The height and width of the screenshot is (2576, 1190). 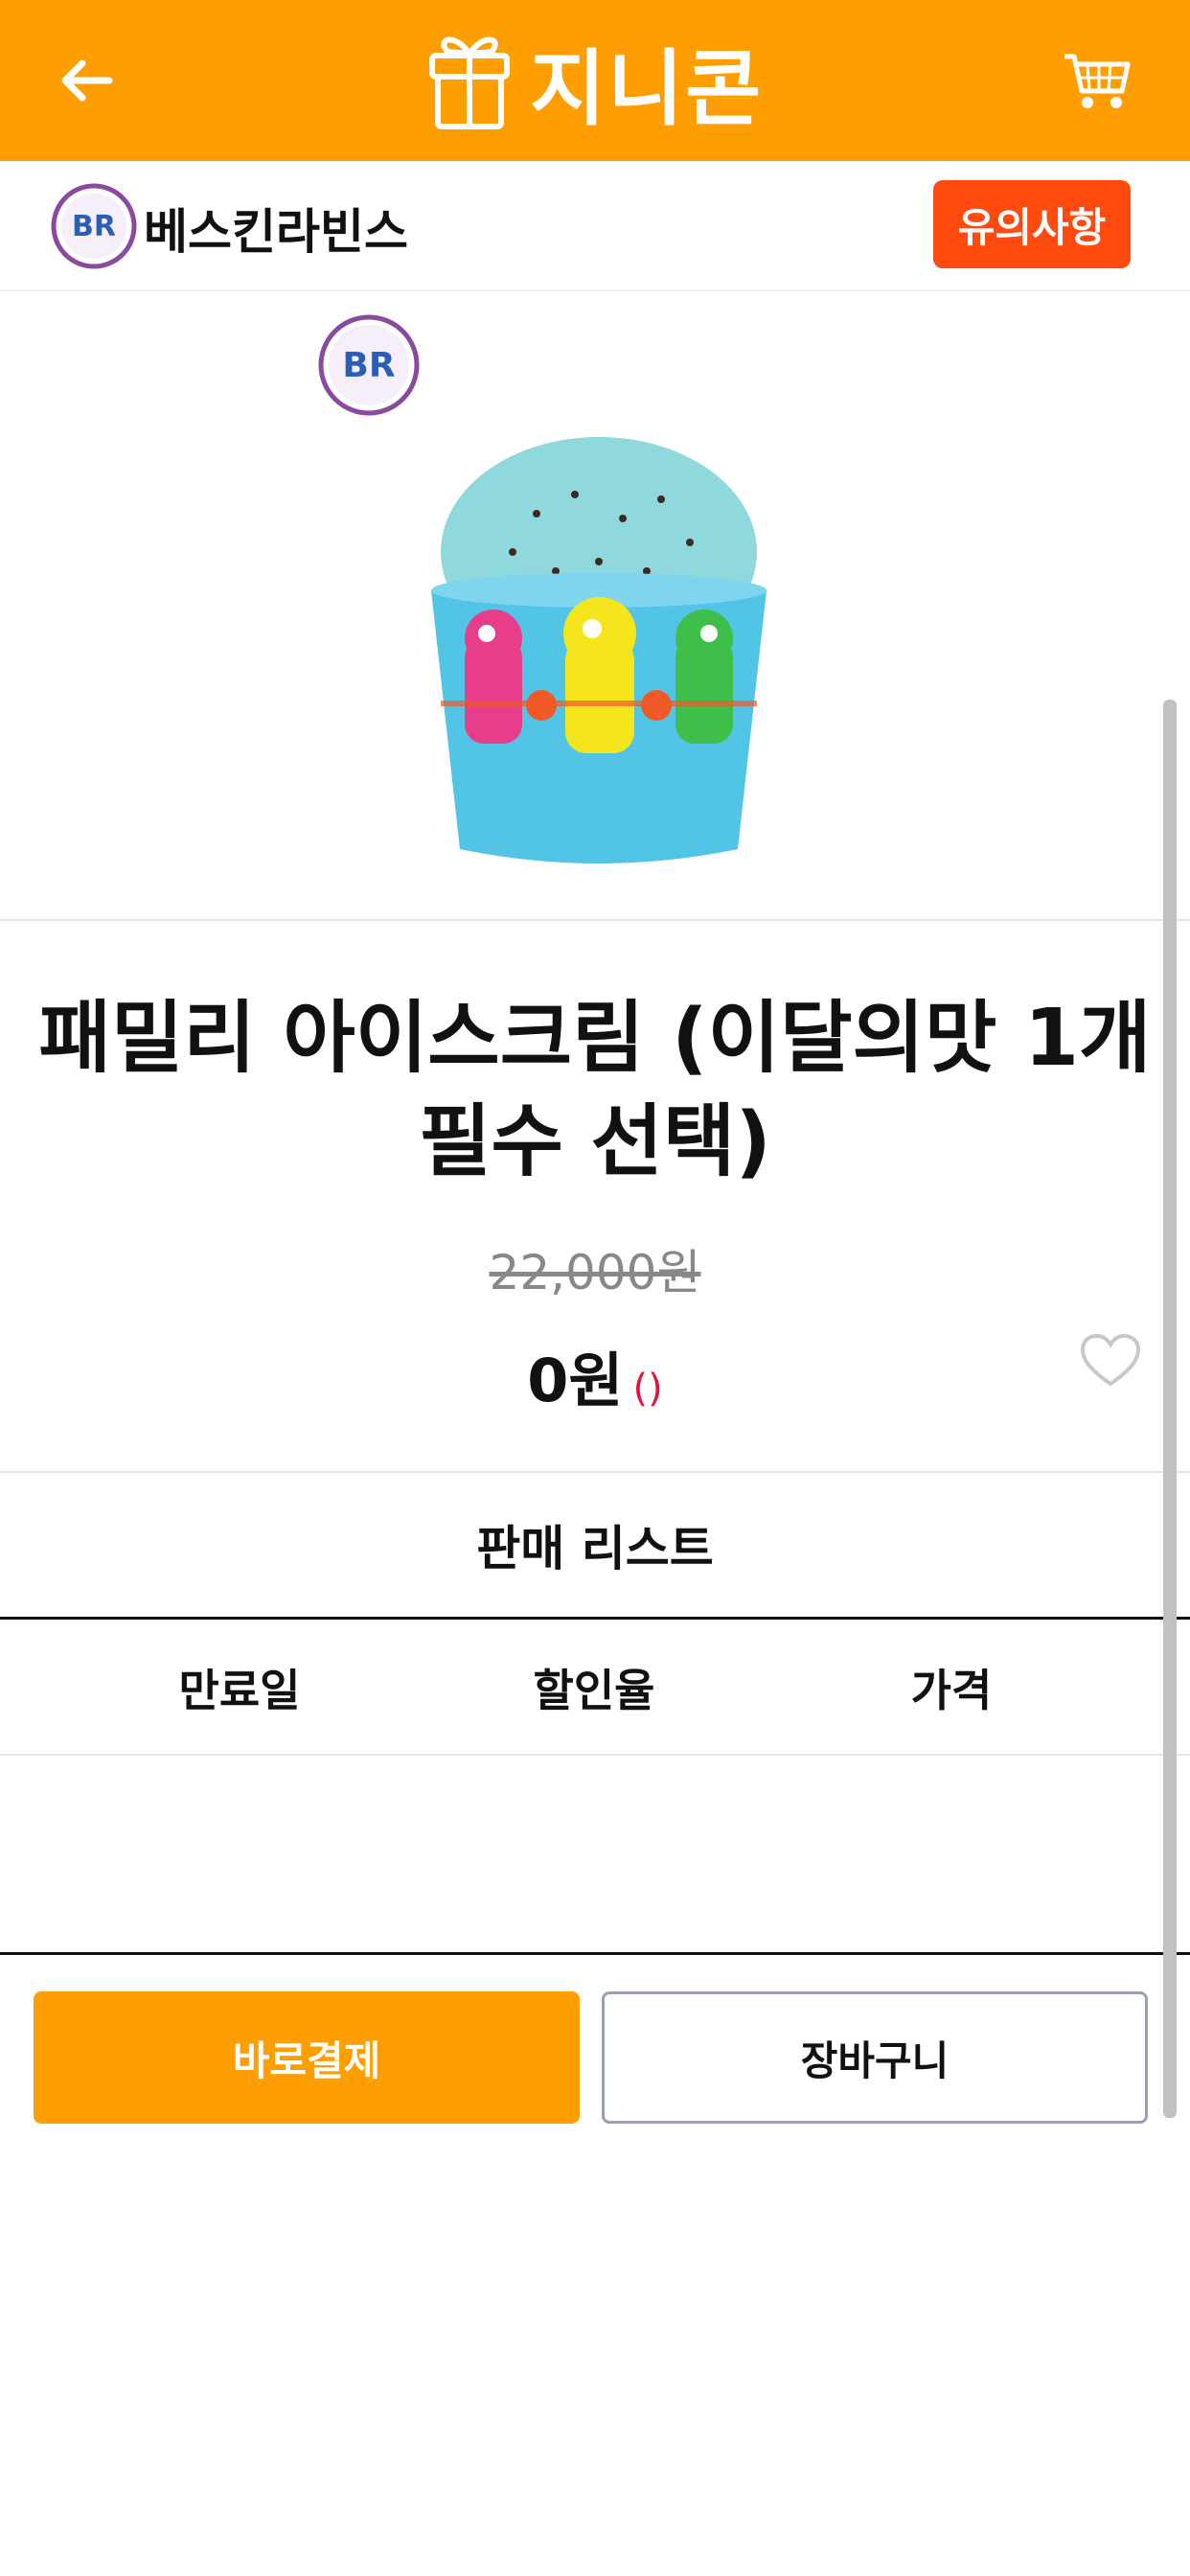 What do you see at coordinates (595, 1545) in the screenshot?
I see `sales-list-title: 판매 리스트` at bounding box center [595, 1545].